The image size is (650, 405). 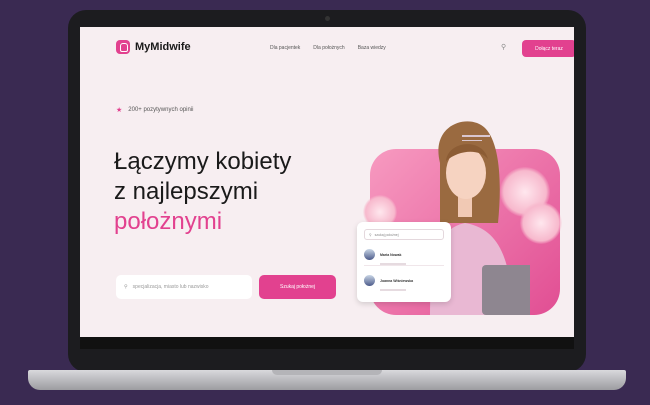 I want to click on card-search-input: ⚲ szukaj położnej, so click(x=404, y=234).